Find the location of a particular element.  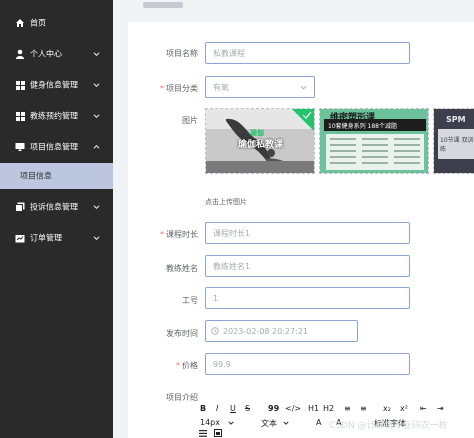

spm-poster-title: SPM is located at coordinates (456, 119).